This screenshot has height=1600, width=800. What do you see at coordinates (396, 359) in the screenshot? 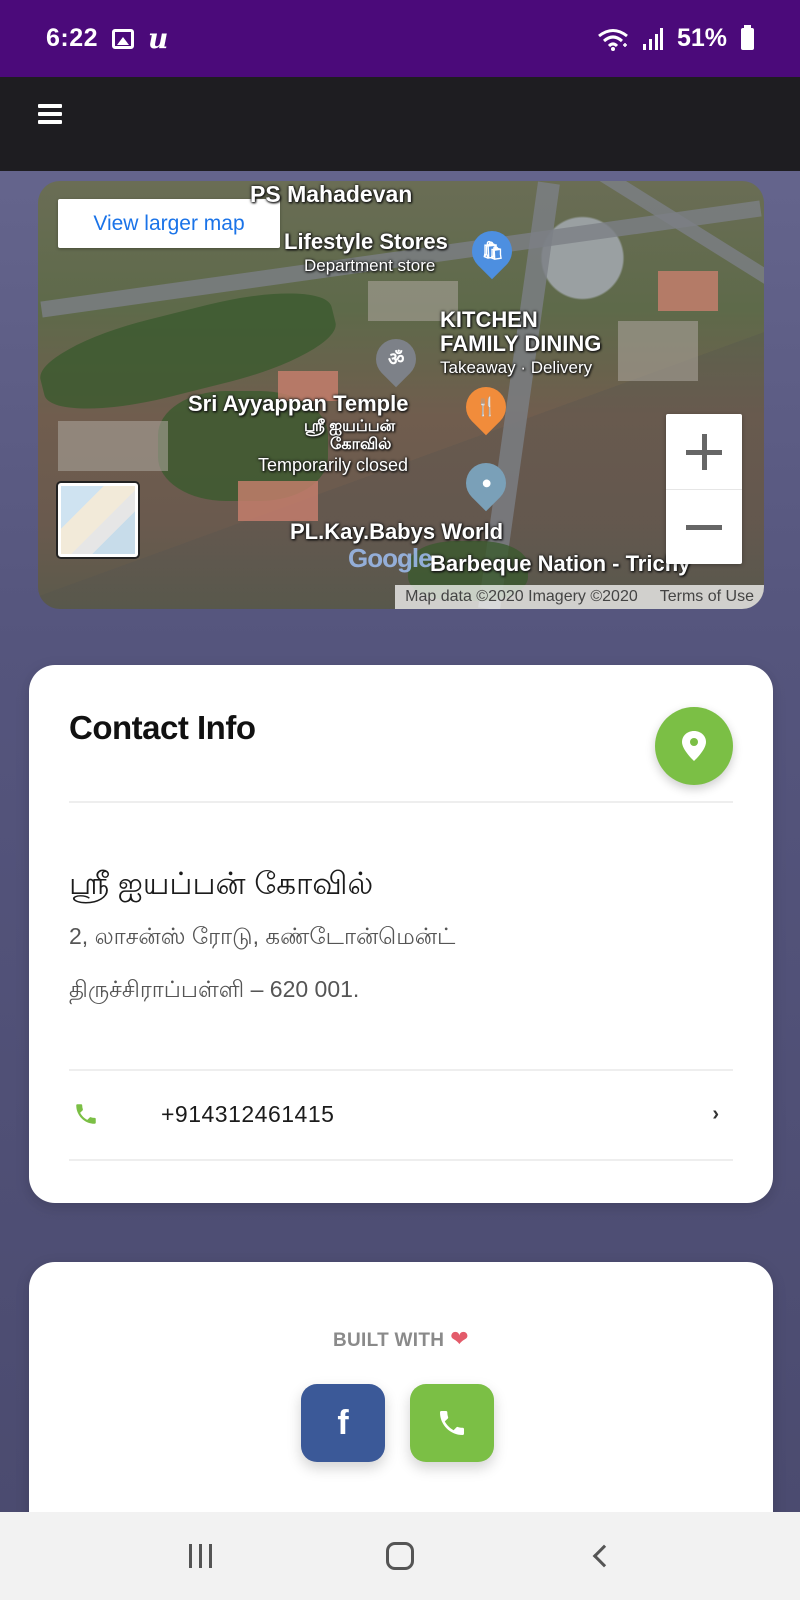
I see `temple-pin-icon: ॐ` at bounding box center [396, 359].